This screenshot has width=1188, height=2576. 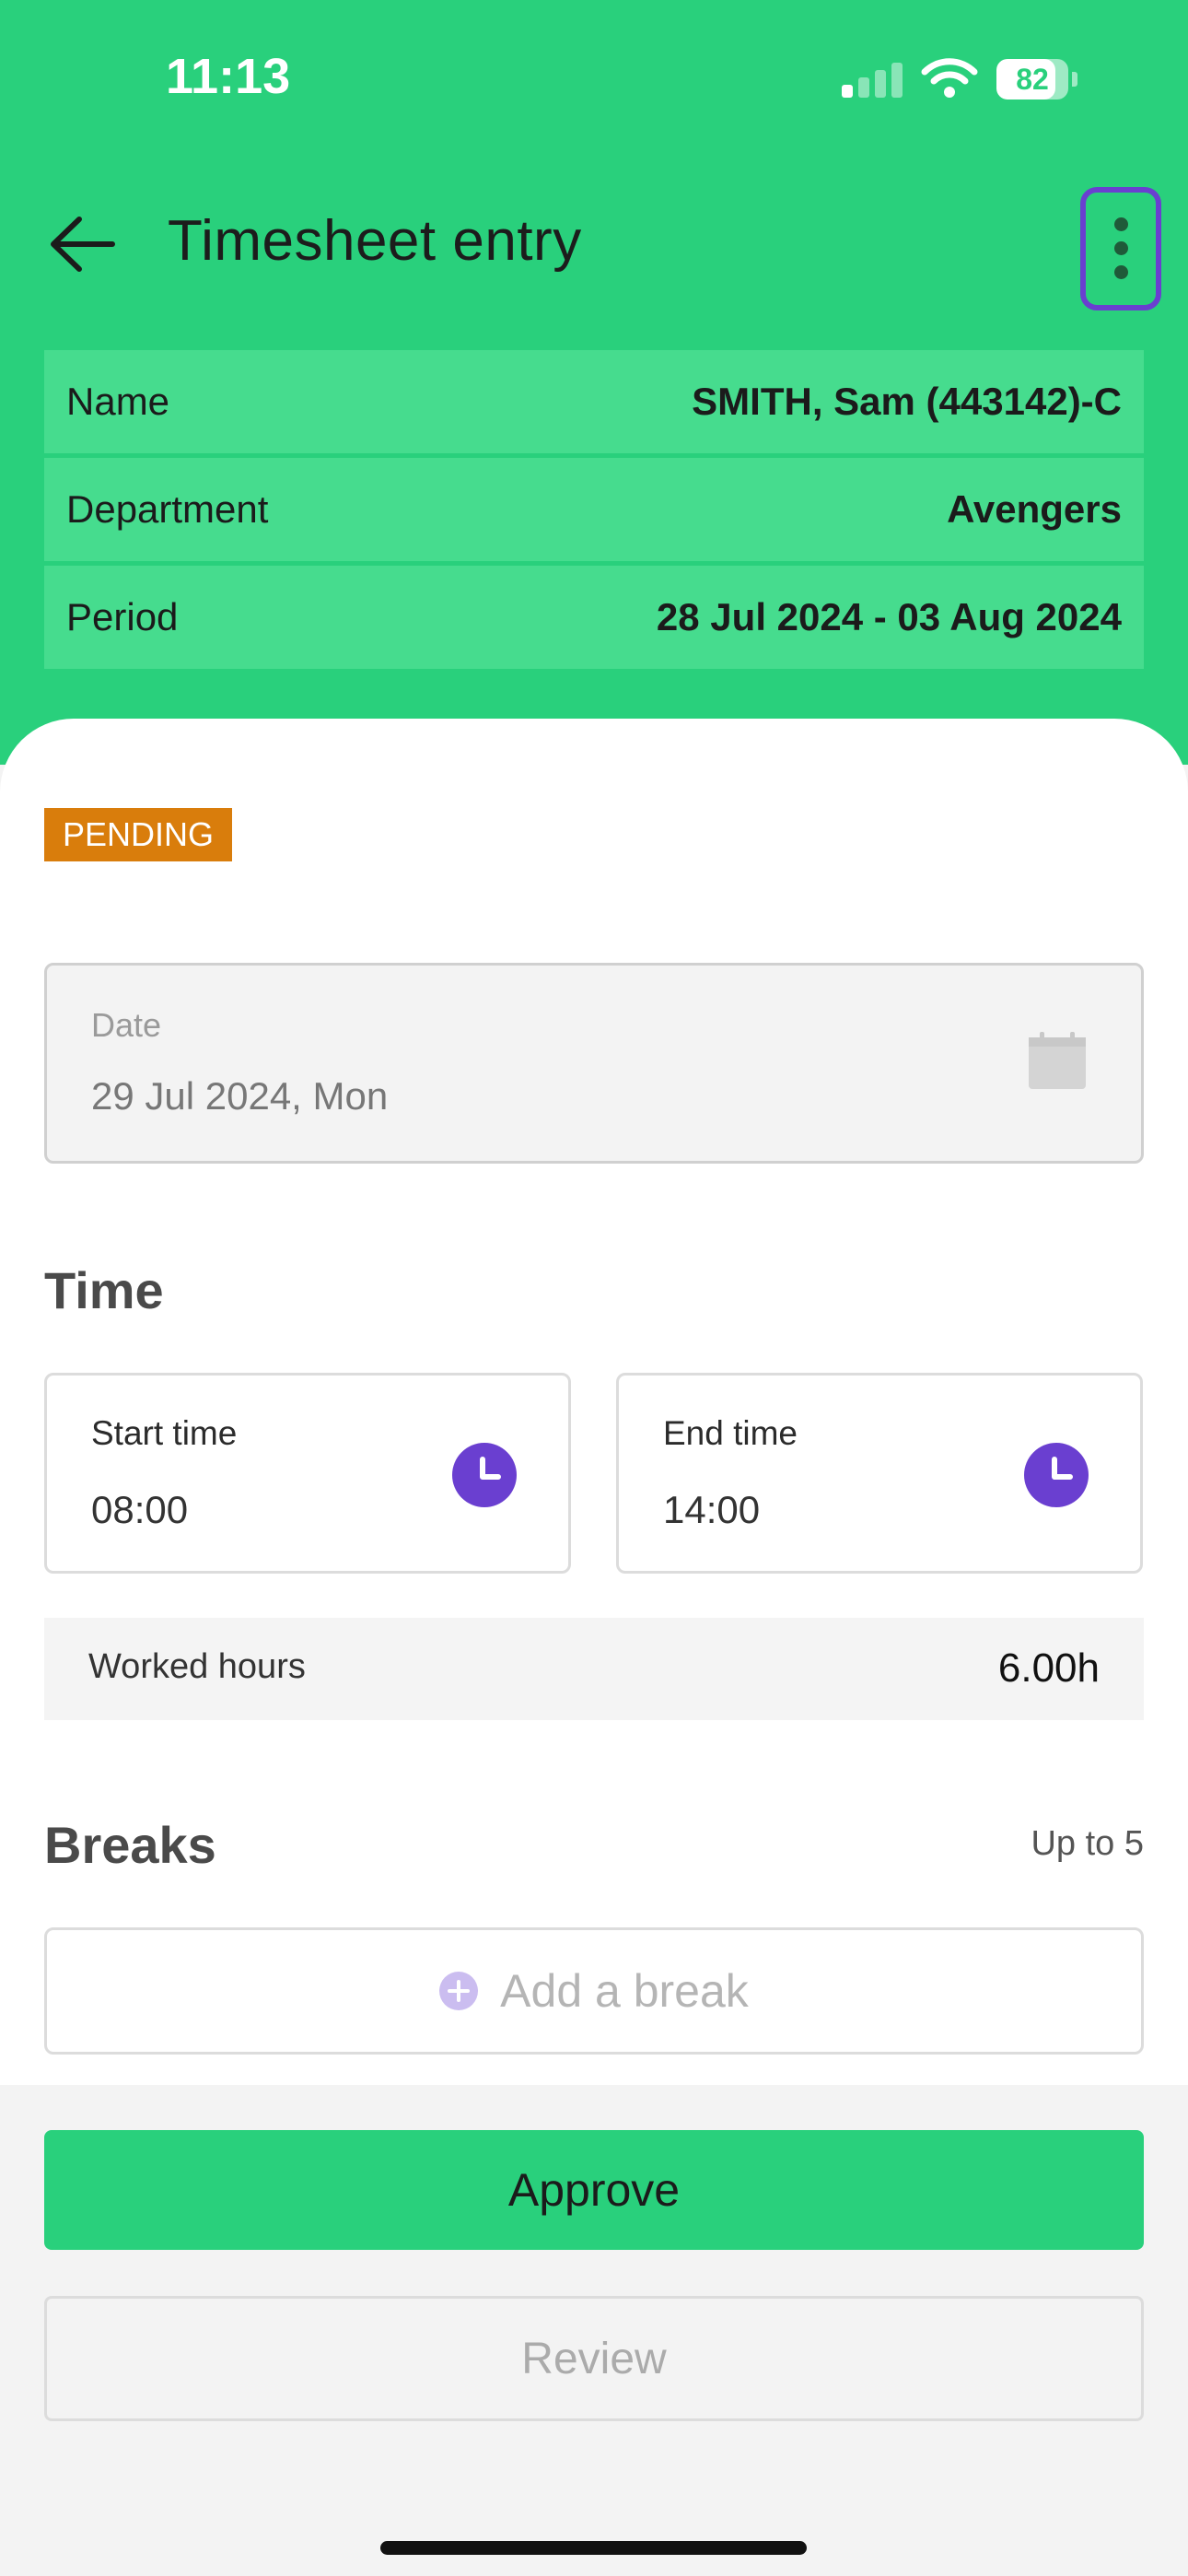 What do you see at coordinates (593, 2548) in the screenshot?
I see `home-indicator` at bounding box center [593, 2548].